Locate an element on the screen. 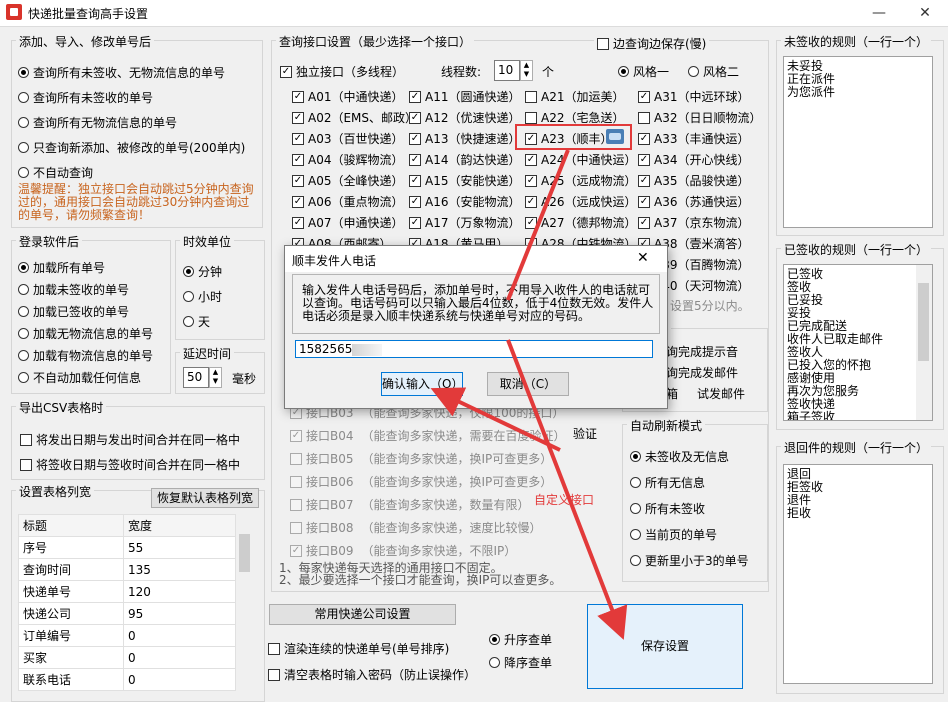 The width and height of the screenshot is (948, 702). arrow-to-ok is located at coordinates (502, 422).